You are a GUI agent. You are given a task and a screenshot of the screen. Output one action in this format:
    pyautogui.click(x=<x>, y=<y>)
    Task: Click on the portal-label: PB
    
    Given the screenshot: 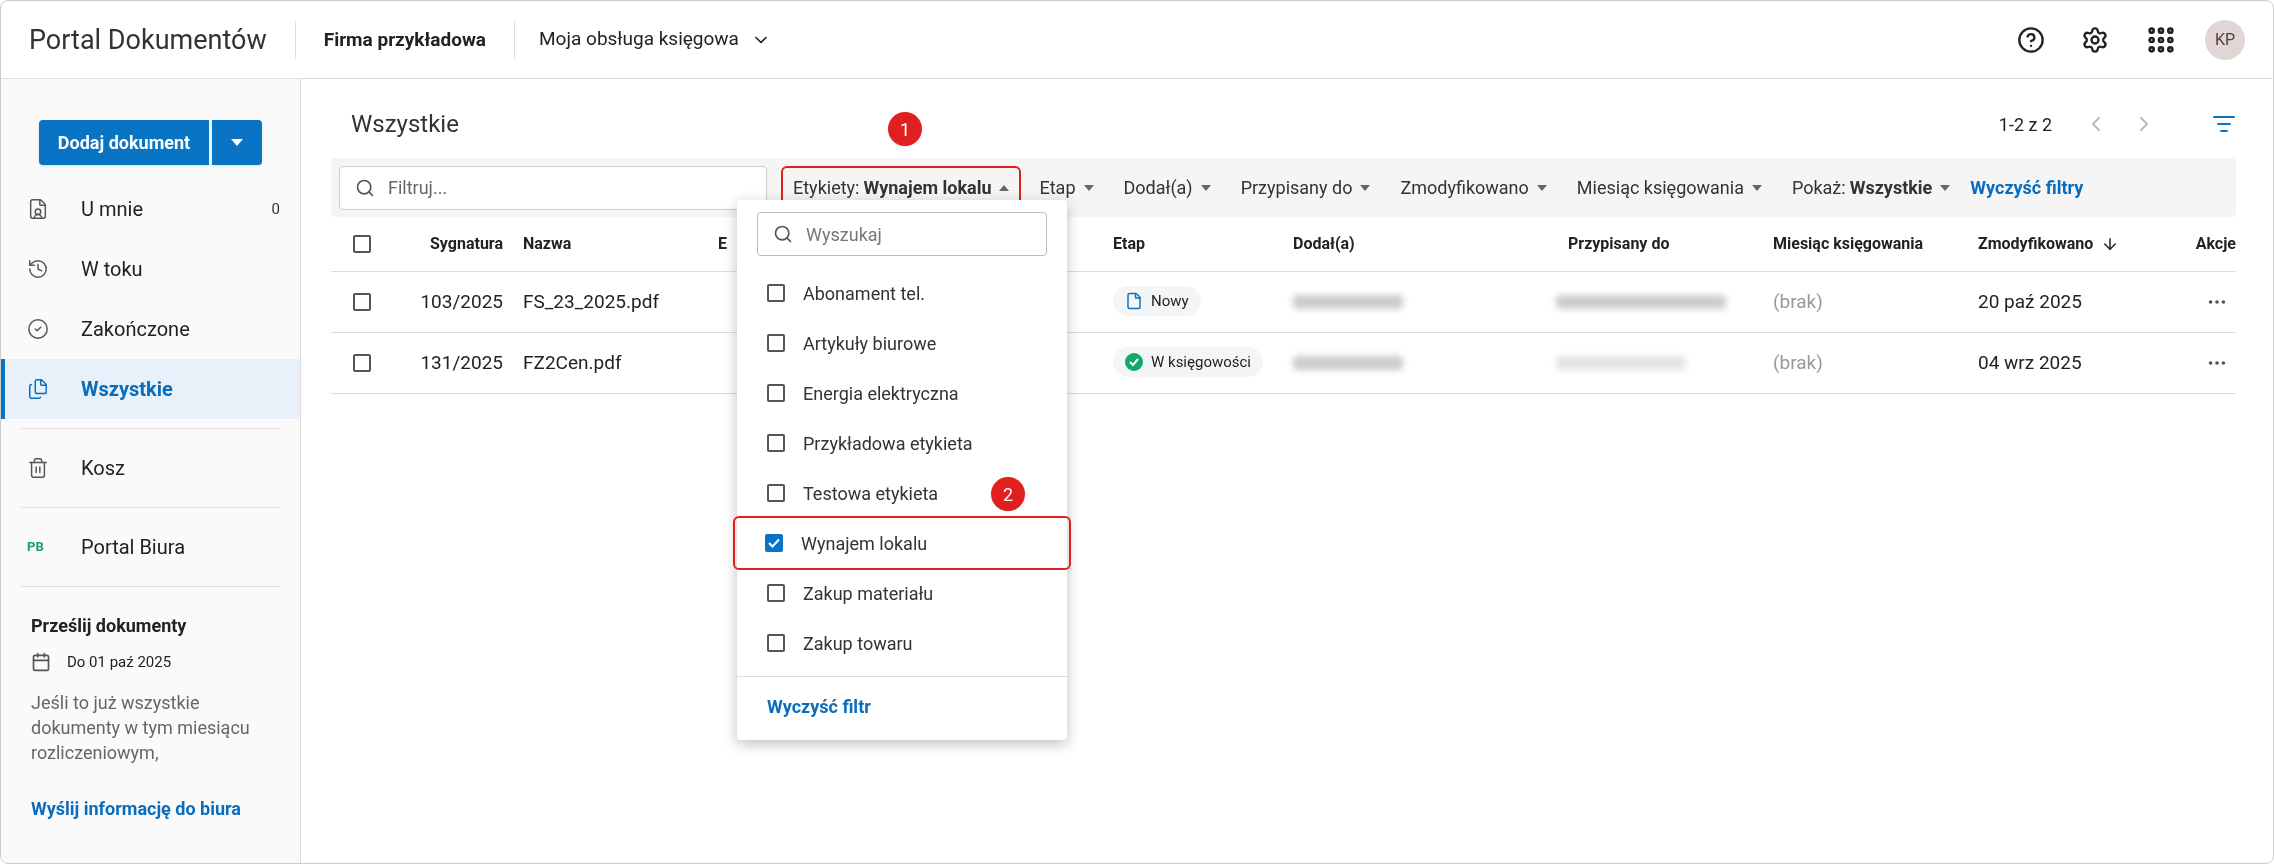 What is the action you would take?
    pyautogui.click(x=35, y=547)
    